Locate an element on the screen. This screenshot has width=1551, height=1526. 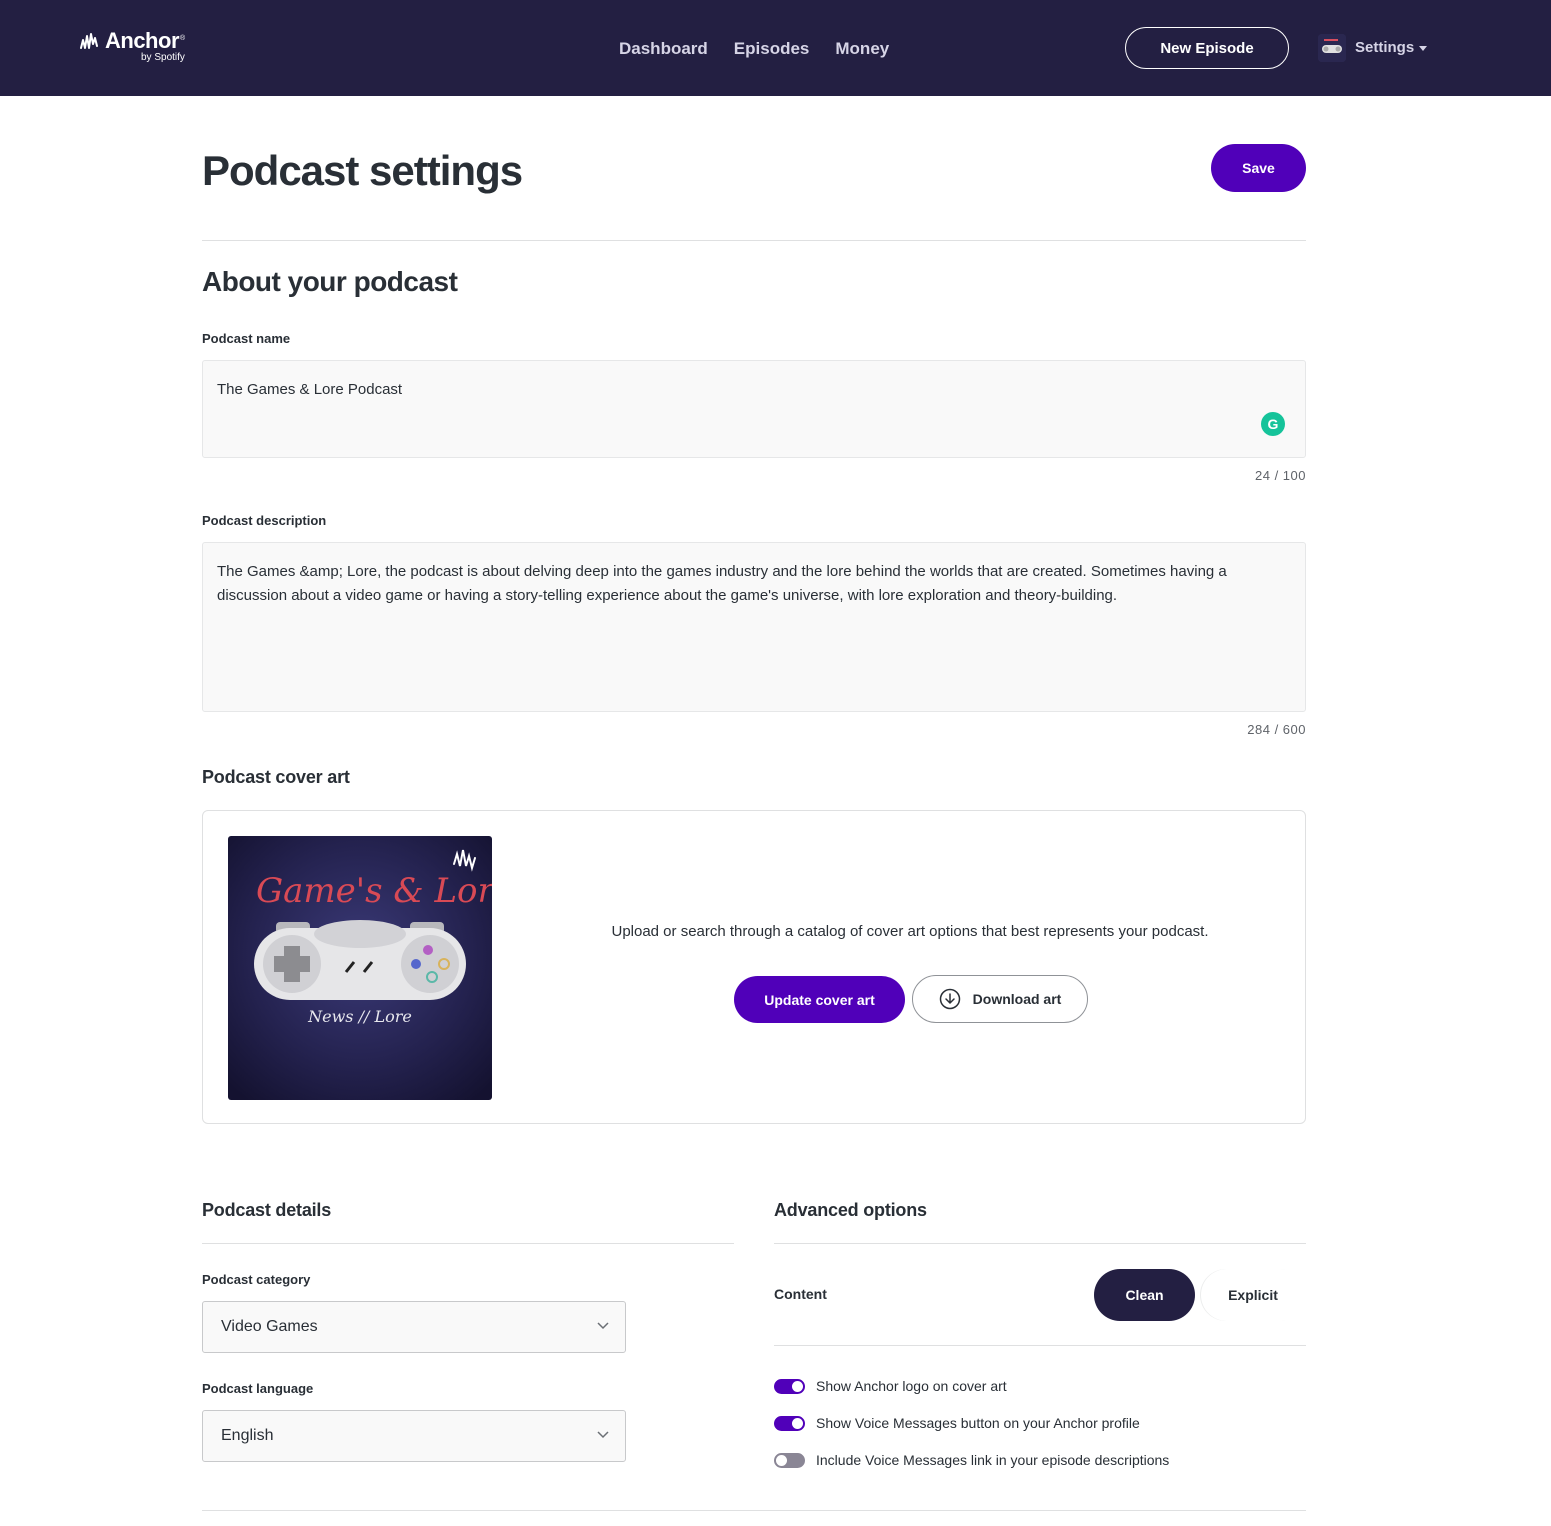
toggle-row-anchor-logo: Show Anchor logo on cover art is located at coordinates (890, 1386).